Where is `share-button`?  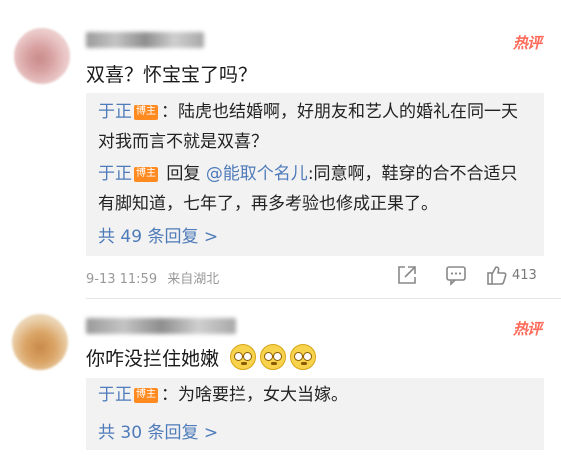 share-button is located at coordinates (407, 275).